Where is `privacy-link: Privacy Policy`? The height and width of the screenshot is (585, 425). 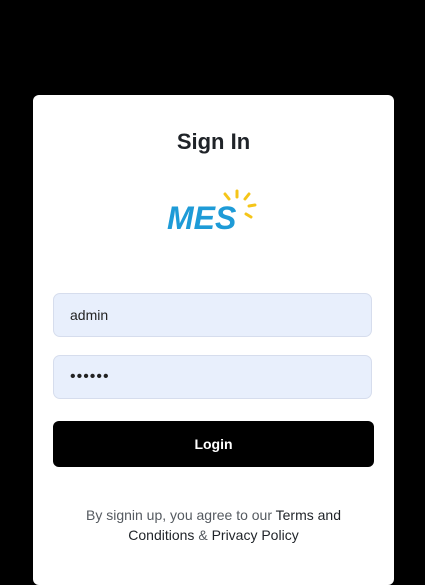
privacy-link: Privacy Policy is located at coordinates (255, 535).